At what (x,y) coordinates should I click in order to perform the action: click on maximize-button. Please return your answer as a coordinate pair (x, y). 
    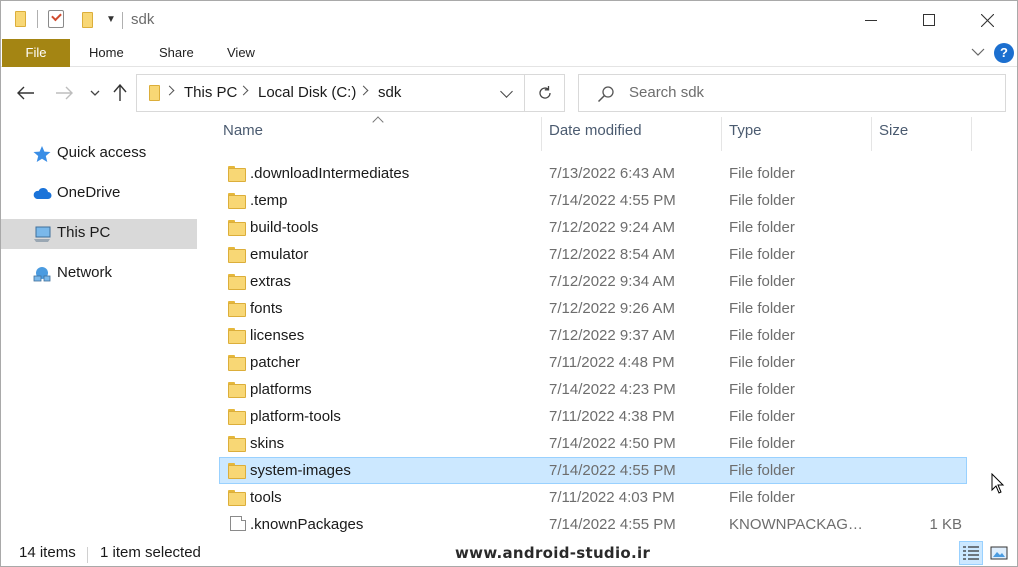
    Looking at the image, I should click on (929, 20).